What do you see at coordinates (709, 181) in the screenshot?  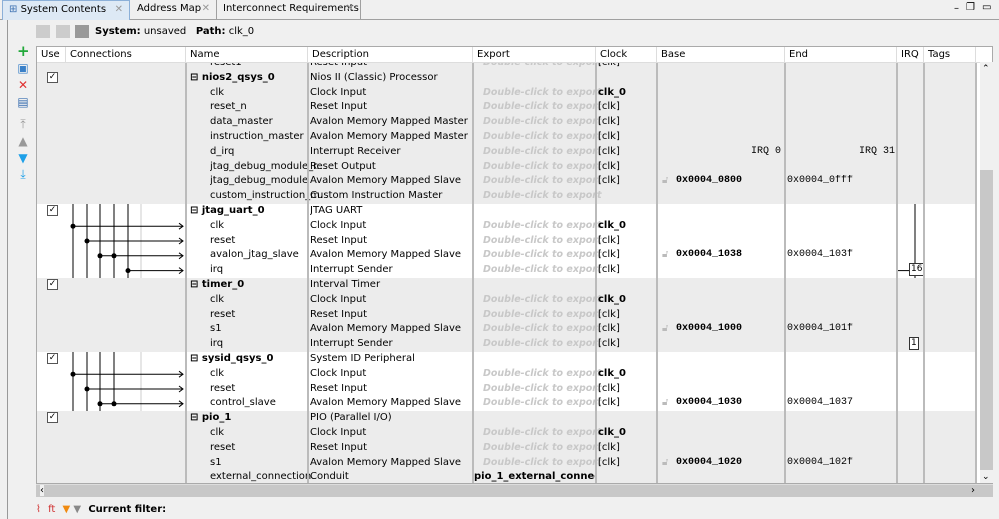 I see `base-address: 0x0004_0800` at bounding box center [709, 181].